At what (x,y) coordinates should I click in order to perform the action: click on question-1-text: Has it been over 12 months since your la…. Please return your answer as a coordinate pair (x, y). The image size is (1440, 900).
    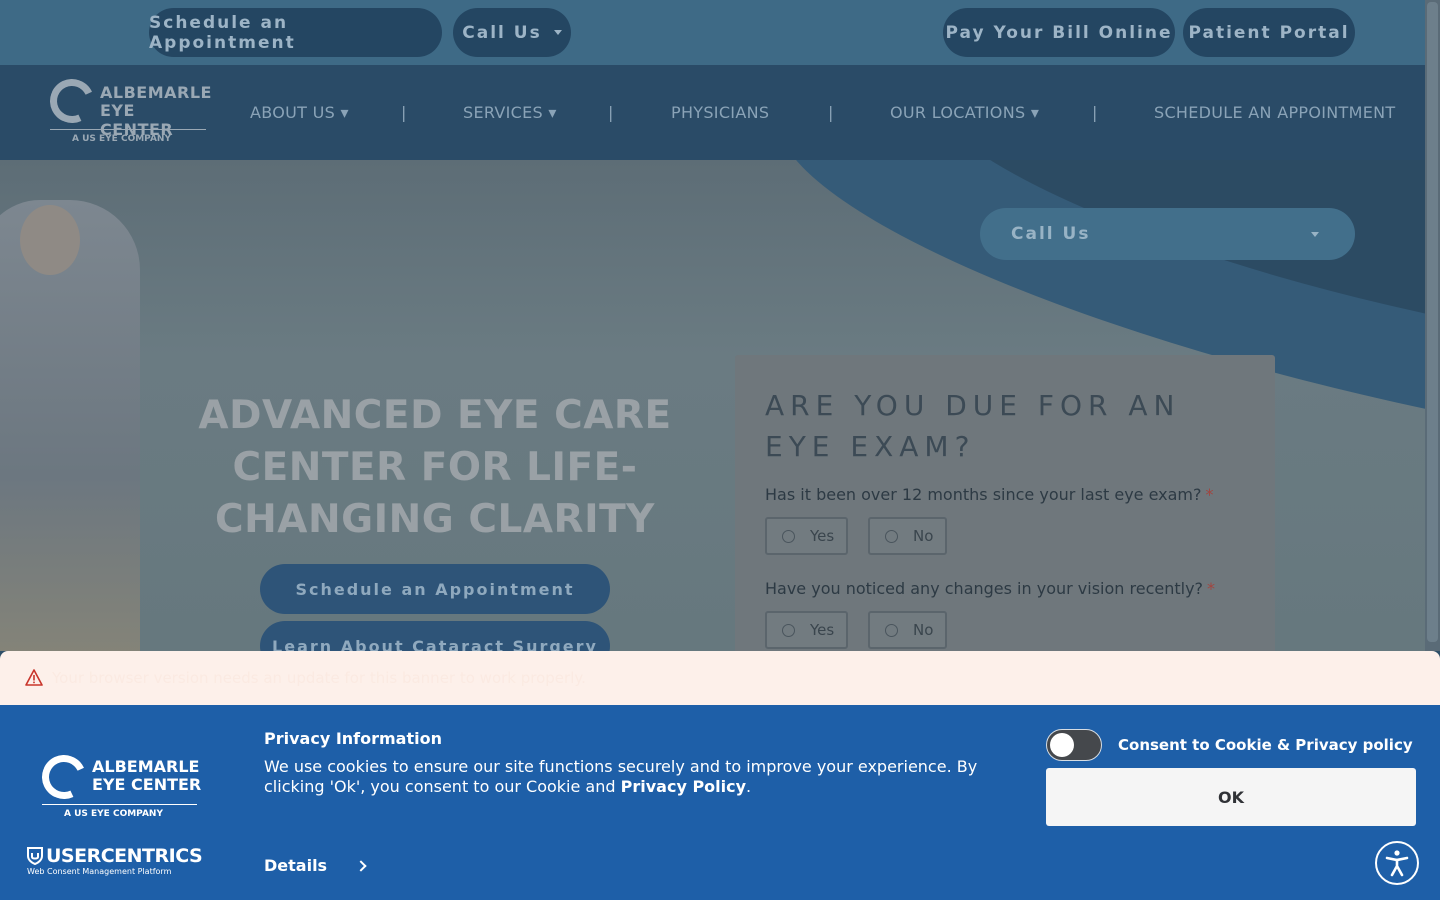
    Looking at the image, I should click on (983, 494).